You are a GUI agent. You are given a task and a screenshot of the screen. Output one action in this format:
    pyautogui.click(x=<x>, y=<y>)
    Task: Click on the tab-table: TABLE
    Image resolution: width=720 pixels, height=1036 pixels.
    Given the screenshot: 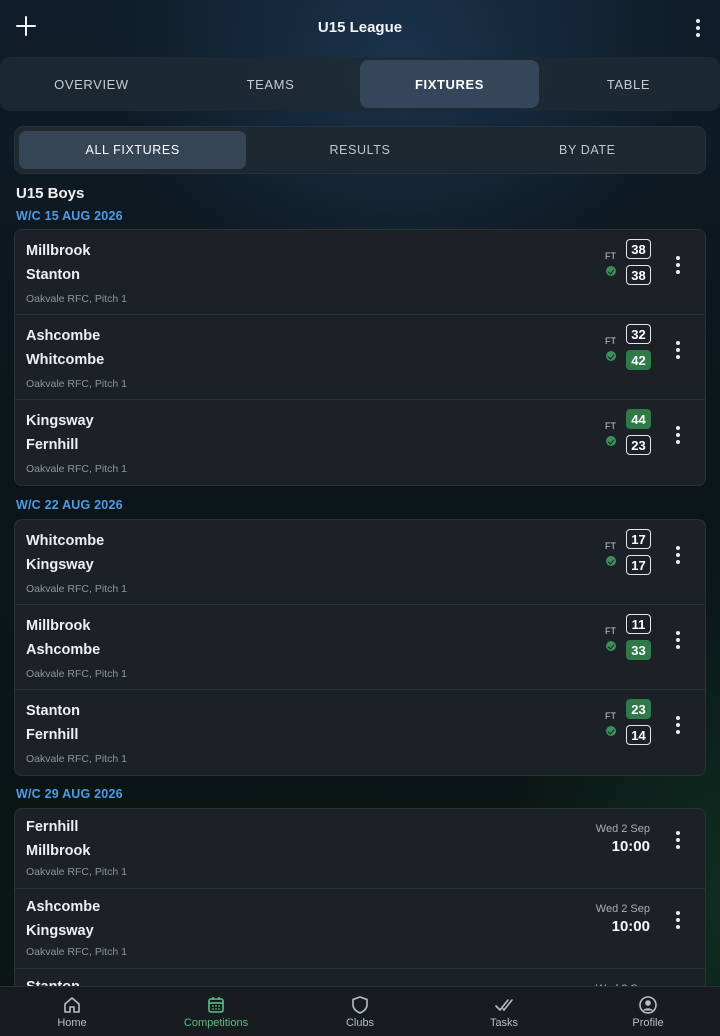 What is the action you would take?
    pyautogui.click(x=628, y=84)
    